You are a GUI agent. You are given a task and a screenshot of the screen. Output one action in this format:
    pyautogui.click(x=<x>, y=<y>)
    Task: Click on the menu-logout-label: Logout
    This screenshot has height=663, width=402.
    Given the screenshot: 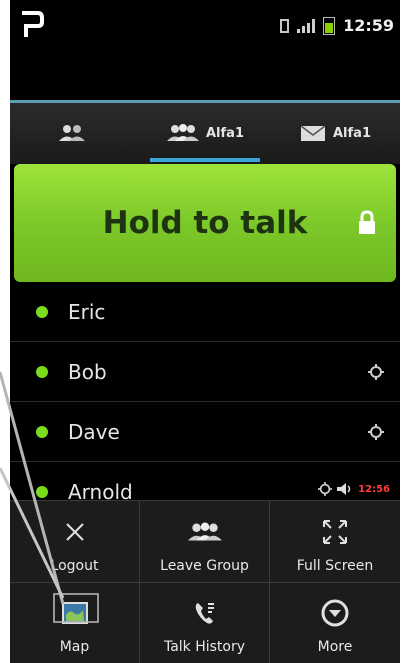 What is the action you would take?
    pyautogui.click(x=74, y=566)
    